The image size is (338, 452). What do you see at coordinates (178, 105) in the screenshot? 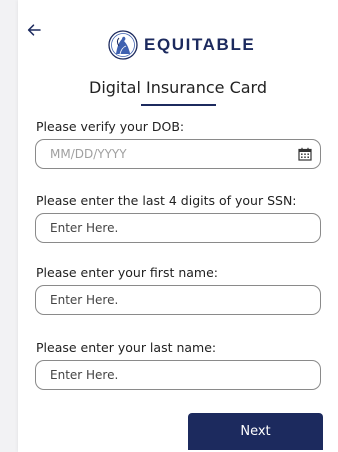
I see `title-underline` at bounding box center [178, 105].